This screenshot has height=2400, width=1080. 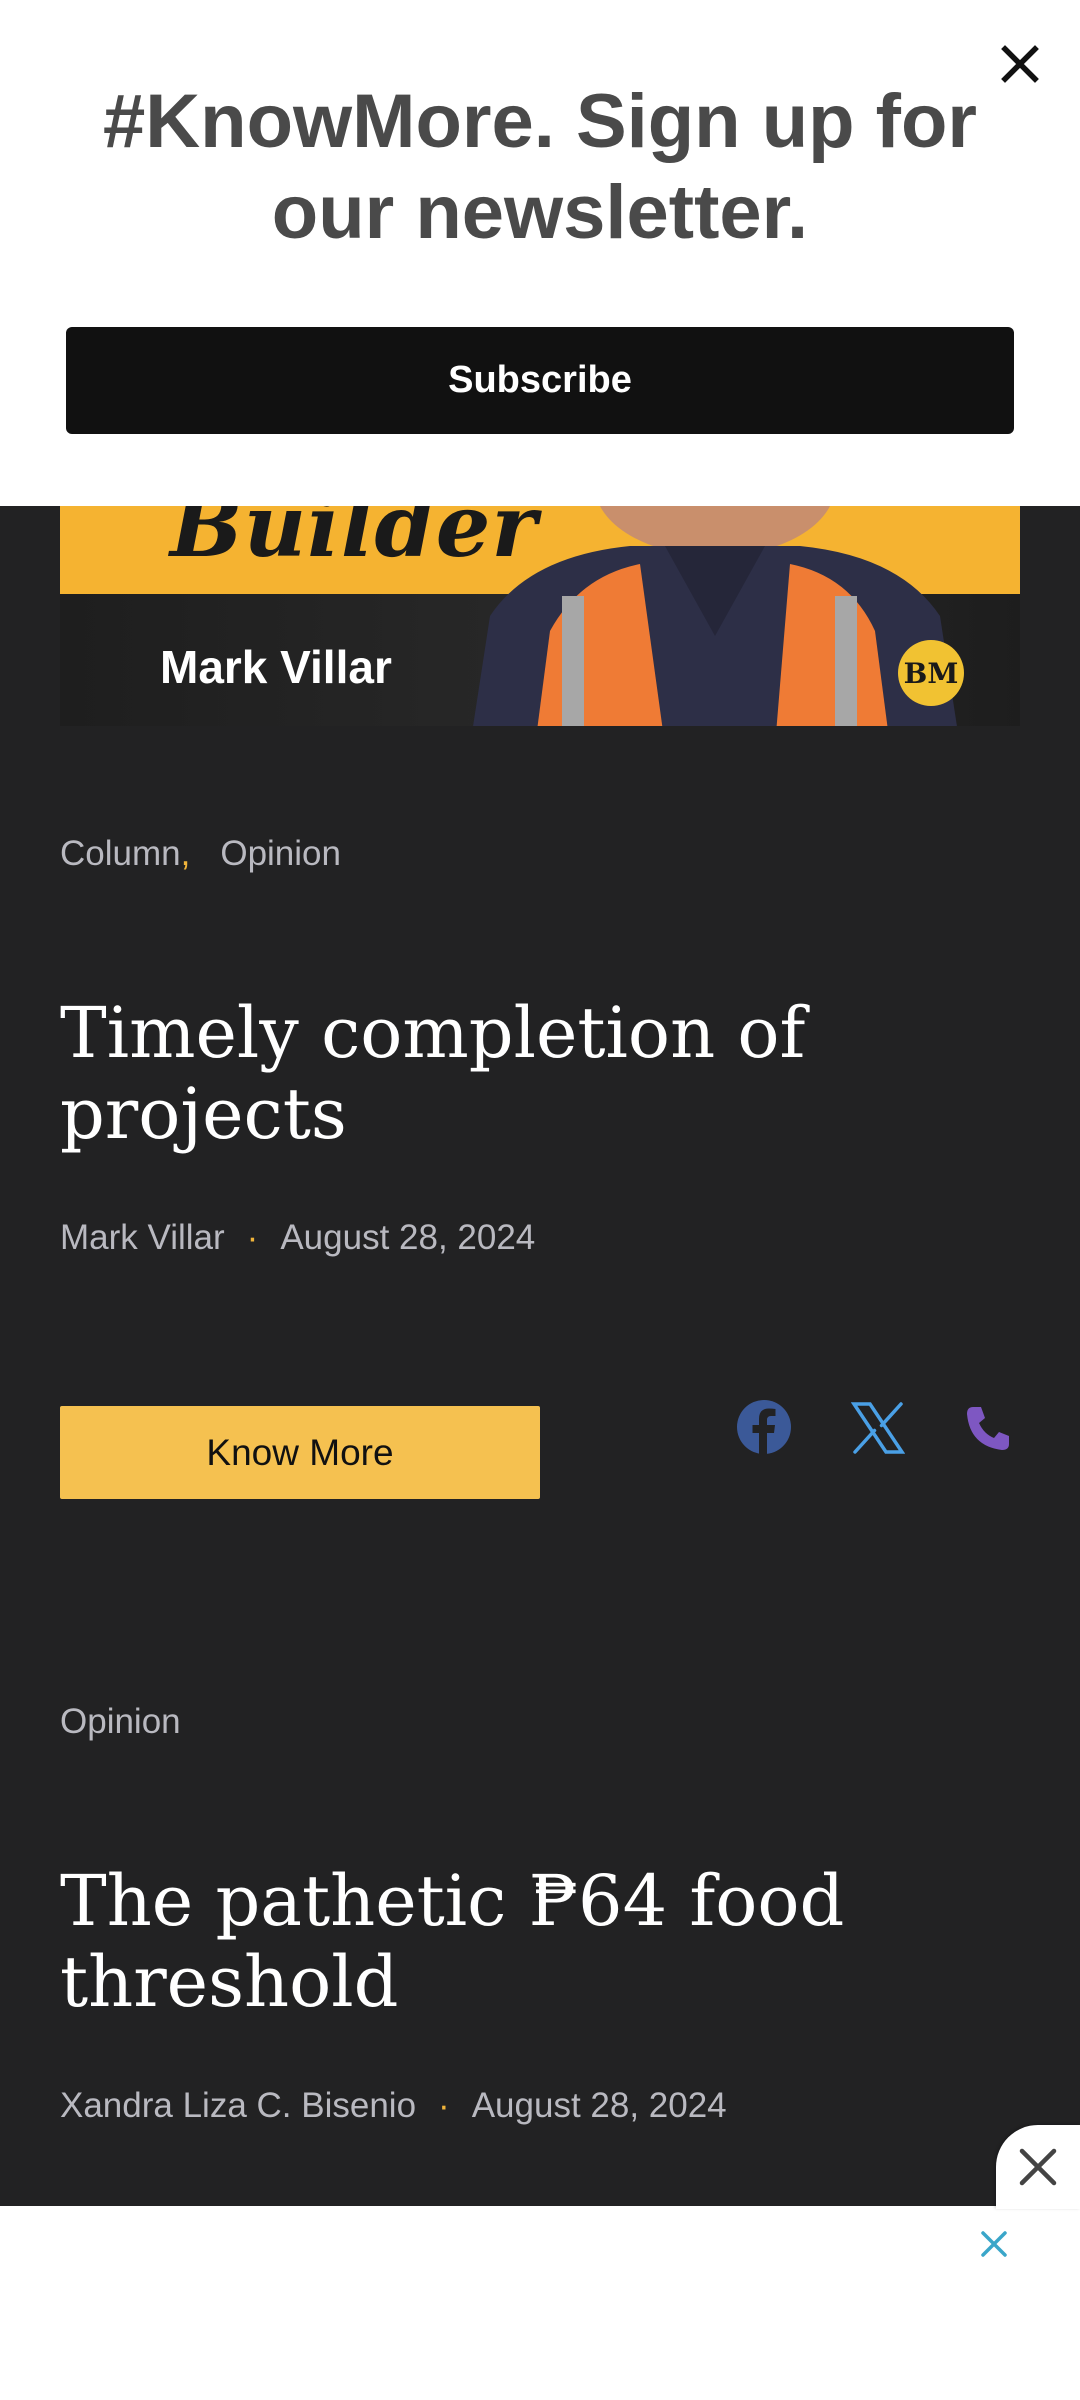 What do you see at coordinates (276, 667) in the screenshot?
I see `hero-name-text: Mark Villar` at bounding box center [276, 667].